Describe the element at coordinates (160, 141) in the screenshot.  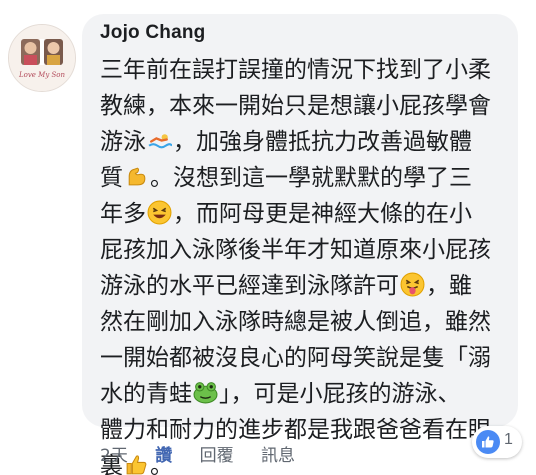
I see `swimmer-icon` at that location.